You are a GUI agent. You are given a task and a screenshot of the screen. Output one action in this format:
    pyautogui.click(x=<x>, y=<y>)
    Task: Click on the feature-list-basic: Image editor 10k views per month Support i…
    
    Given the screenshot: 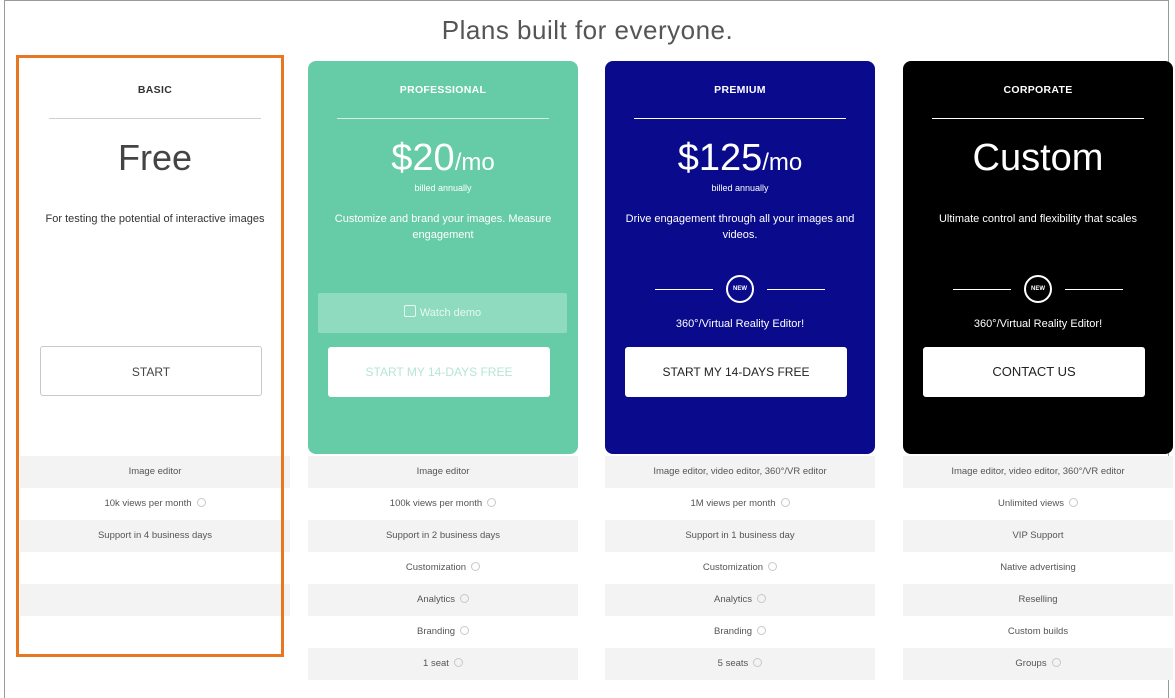 What is the action you would take?
    pyautogui.click(x=155, y=552)
    